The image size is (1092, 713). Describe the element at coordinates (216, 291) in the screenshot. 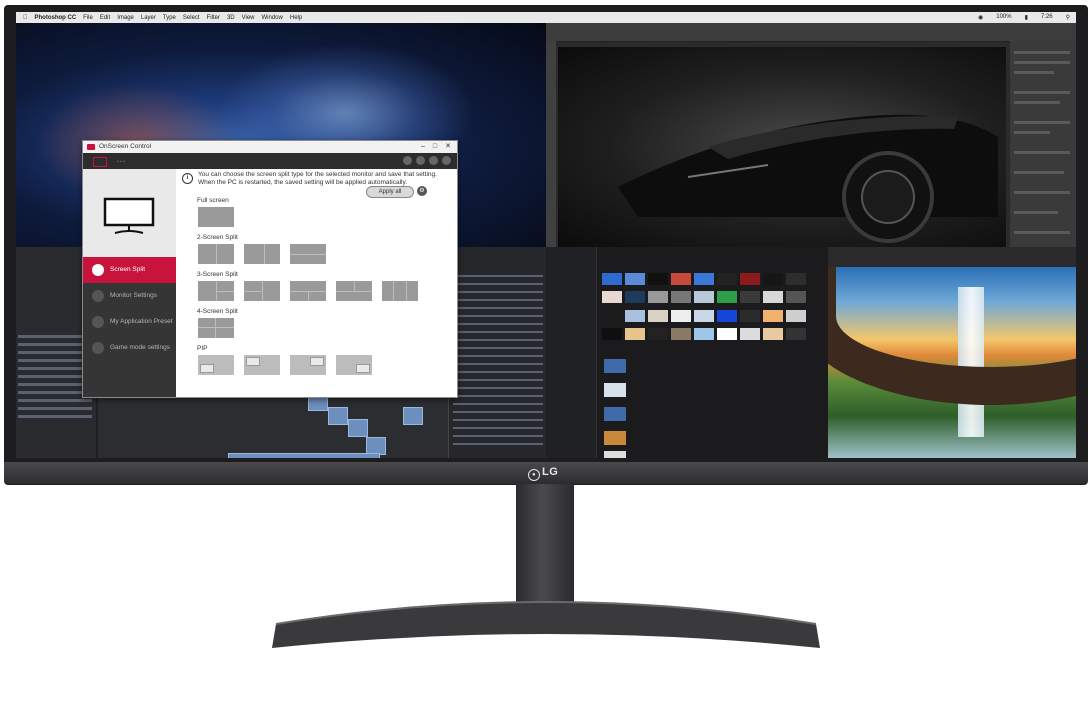

I see `layout-3-split-a` at that location.